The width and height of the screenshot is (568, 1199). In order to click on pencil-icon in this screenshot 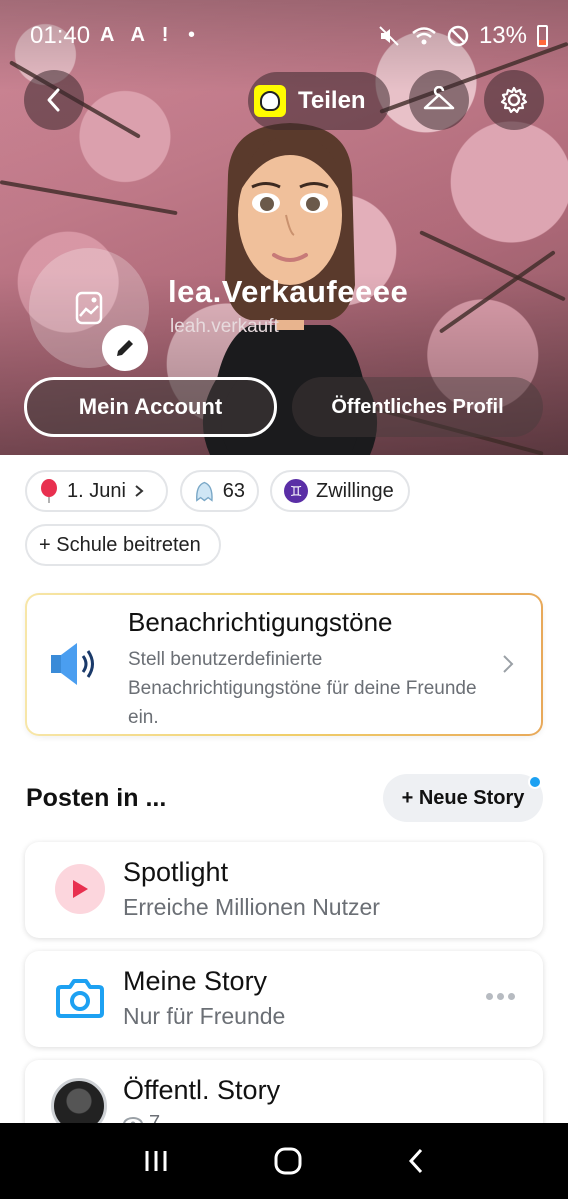, I will do `click(125, 348)`.